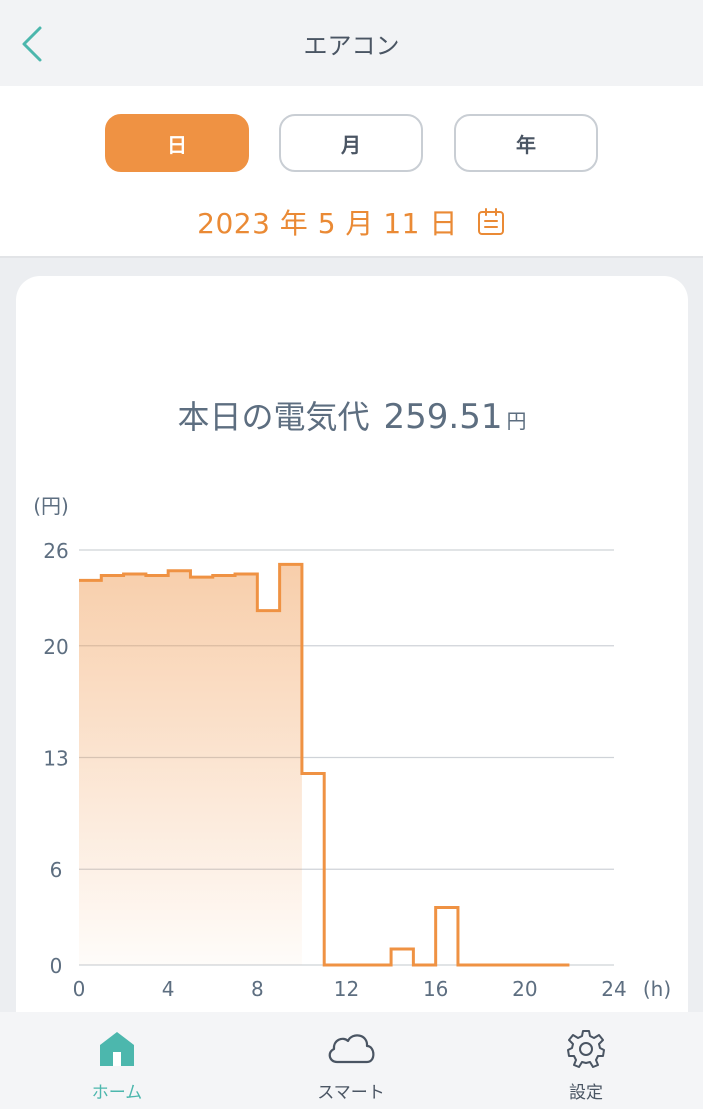  What do you see at coordinates (351, 1049) in the screenshot?
I see `cloud-icon` at bounding box center [351, 1049].